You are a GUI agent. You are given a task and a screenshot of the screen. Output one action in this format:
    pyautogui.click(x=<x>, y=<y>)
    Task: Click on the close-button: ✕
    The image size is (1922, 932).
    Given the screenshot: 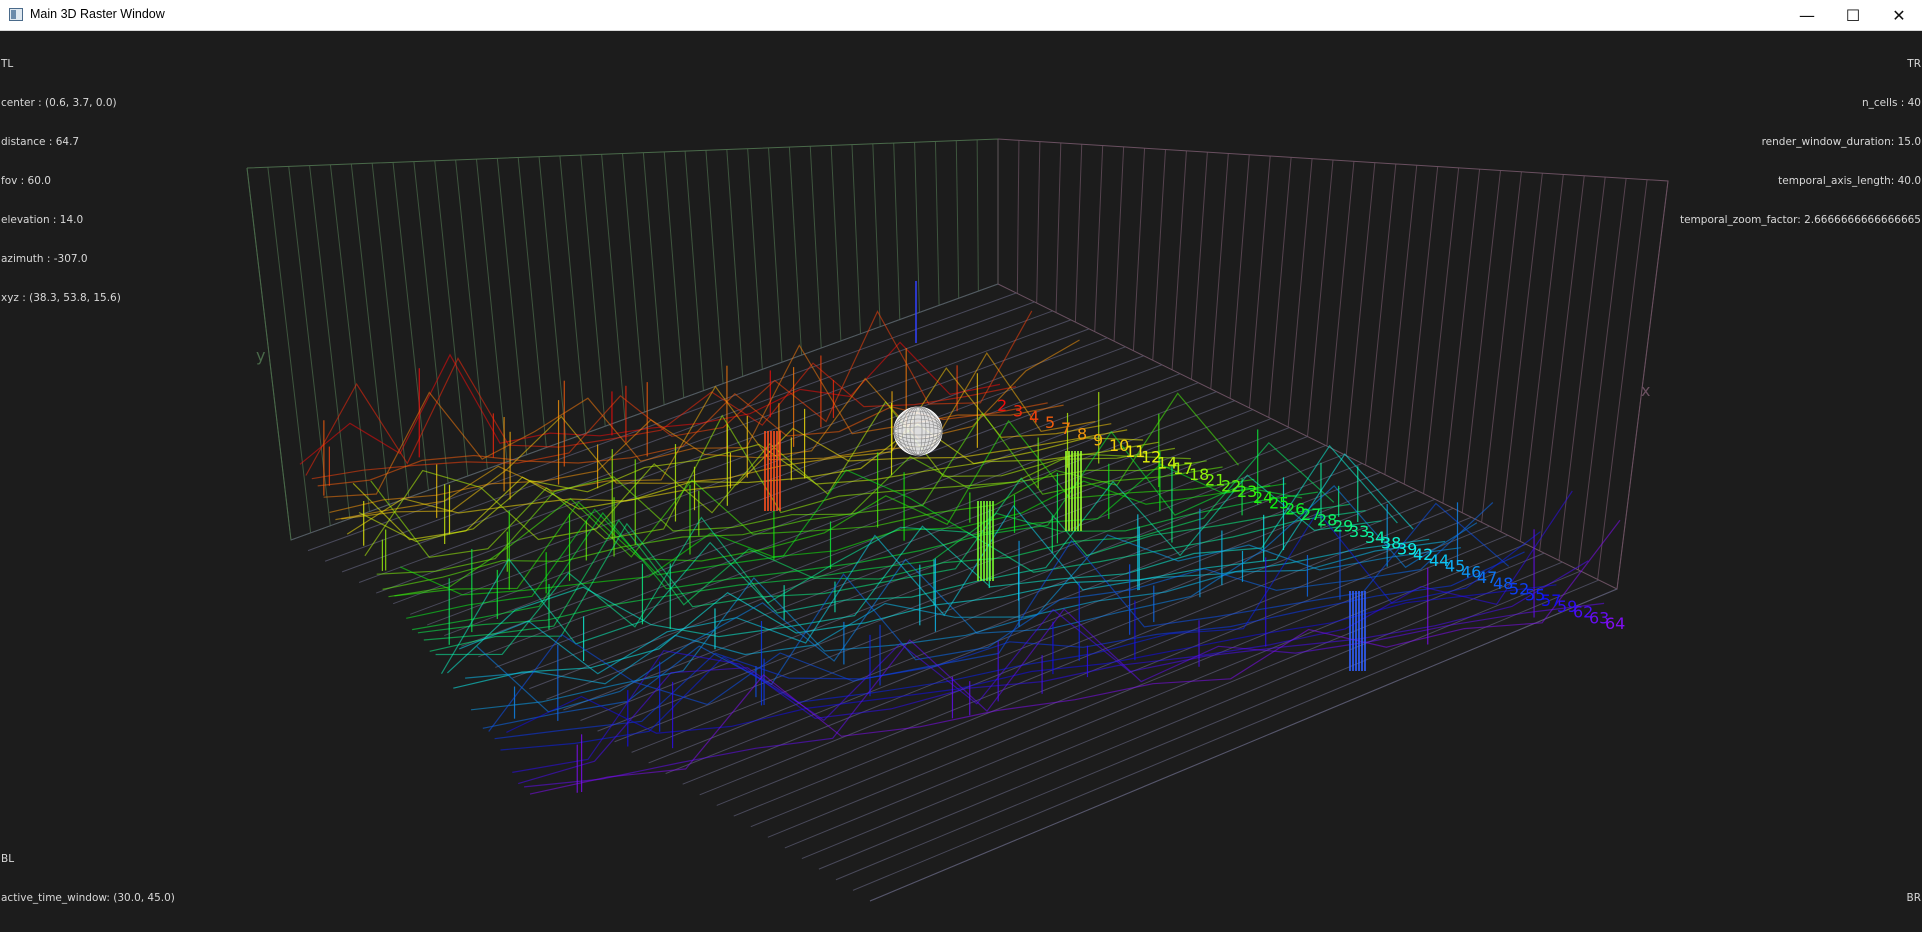 What is the action you would take?
    pyautogui.click(x=1899, y=15)
    